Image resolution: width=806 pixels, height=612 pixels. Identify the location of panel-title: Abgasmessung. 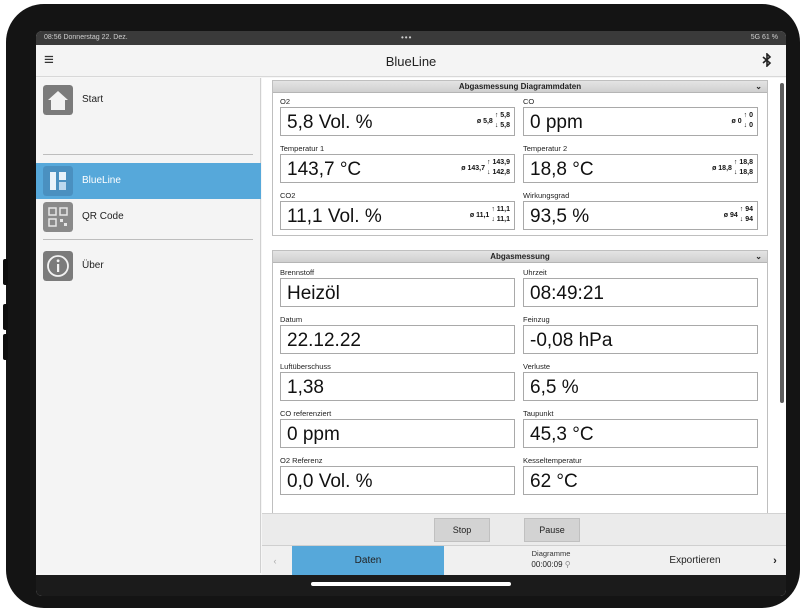
(520, 256).